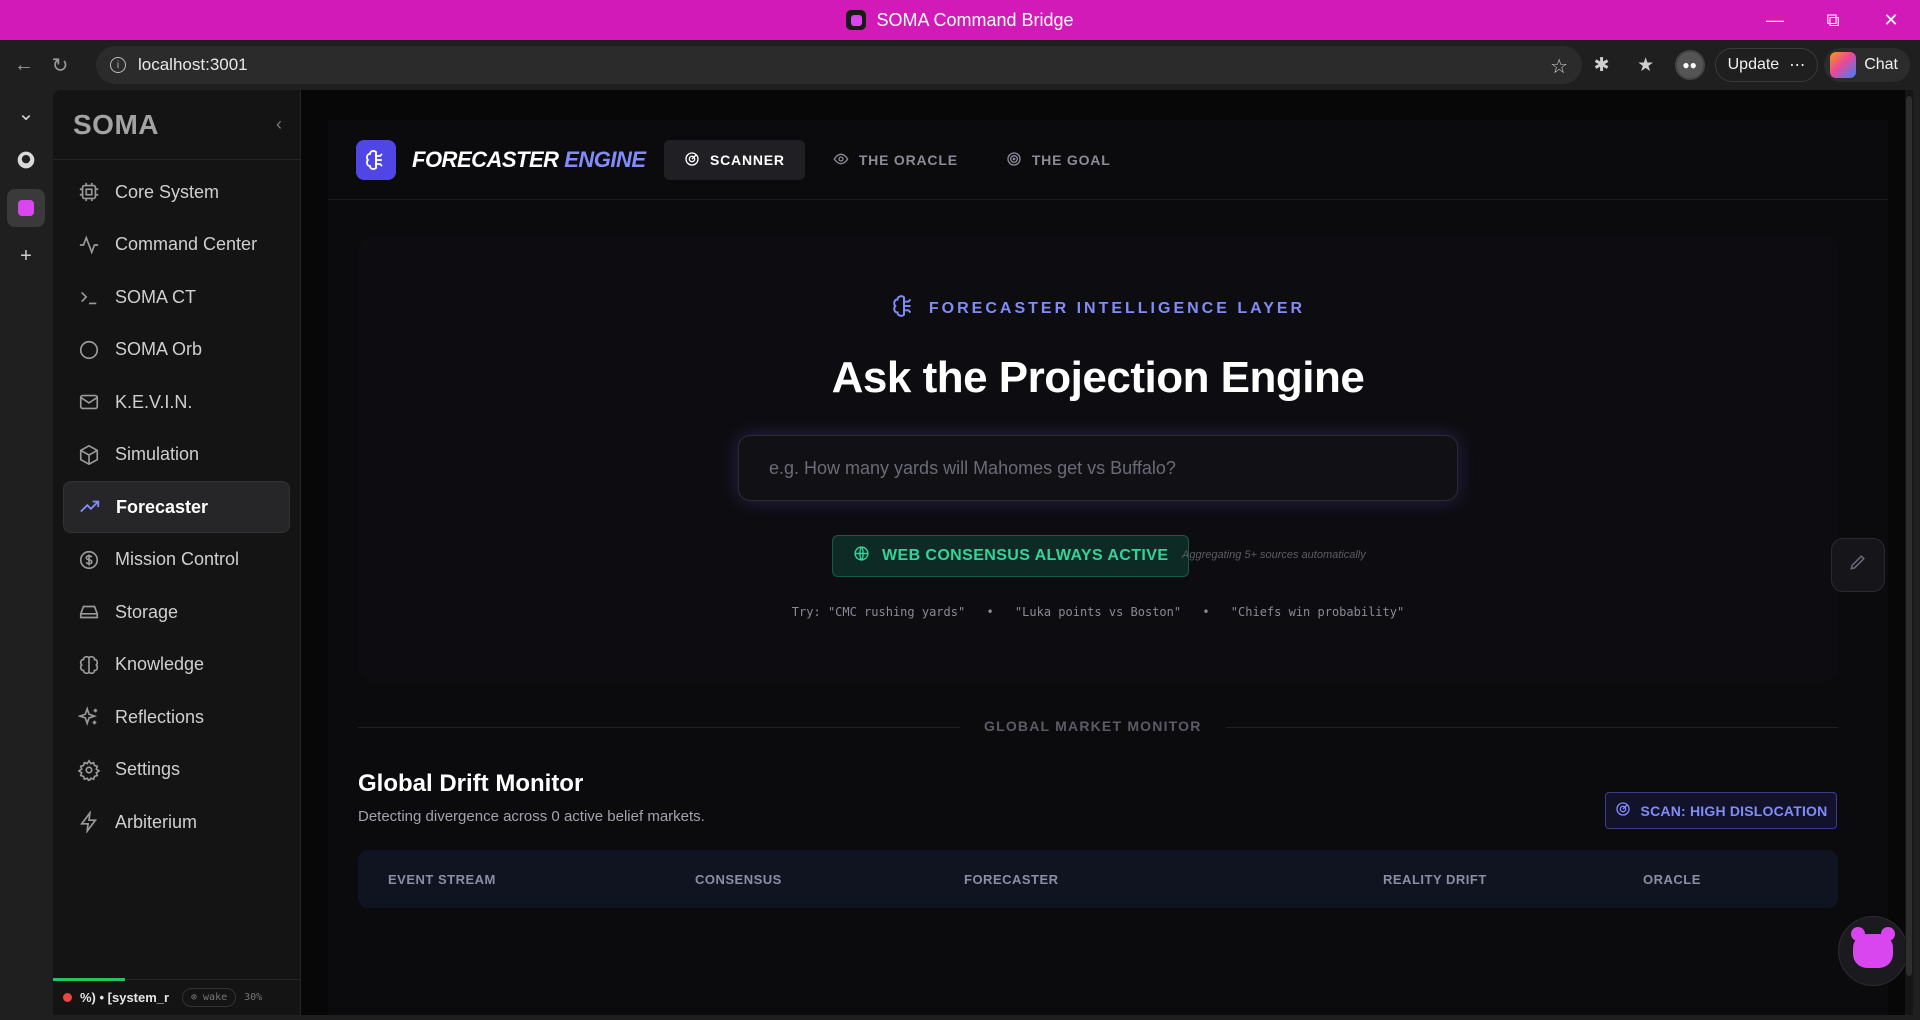 Image resolution: width=1920 pixels, height=1020 pixels. I want to click on terminal-icon, so click(89, 297).